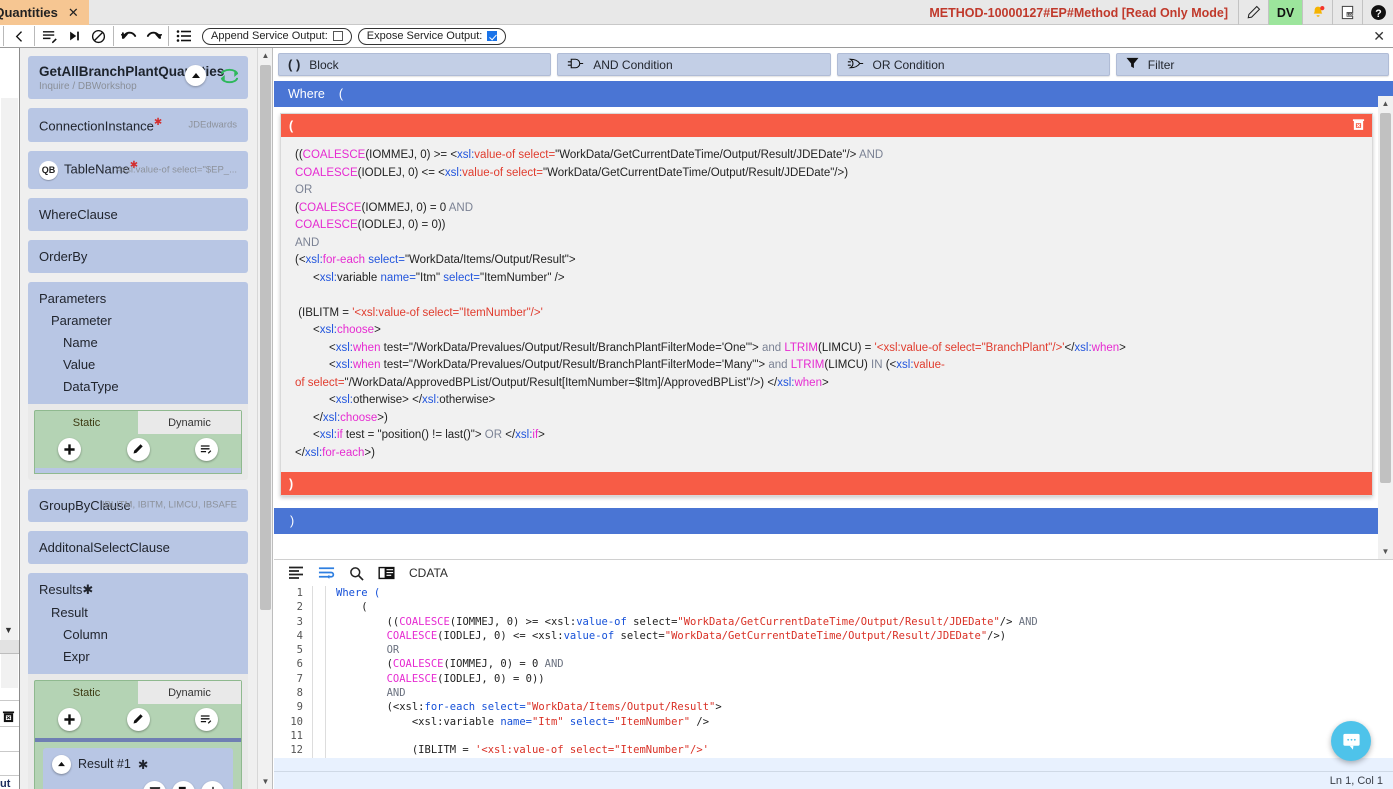  I want to click on outer-scrollbar-track, so click(9, 393).